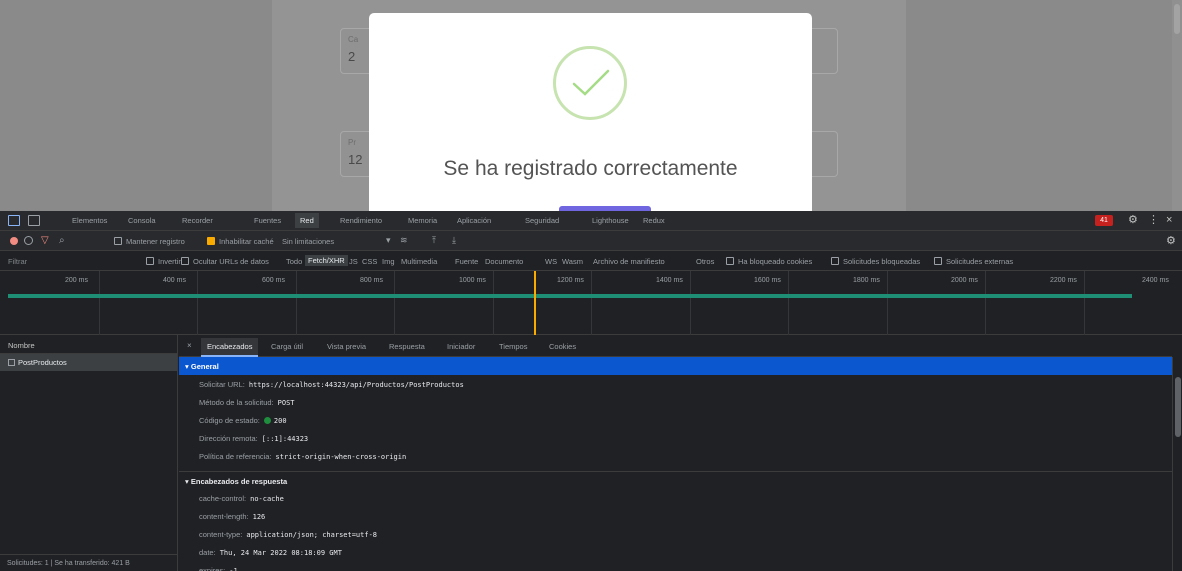 The width and height of the screenshot is (1182, 571). What do you see at coordinates (308, 241) in the screenshot?
I see `throttle-select: Sin limitaciones` at bounding box center [308, 241].